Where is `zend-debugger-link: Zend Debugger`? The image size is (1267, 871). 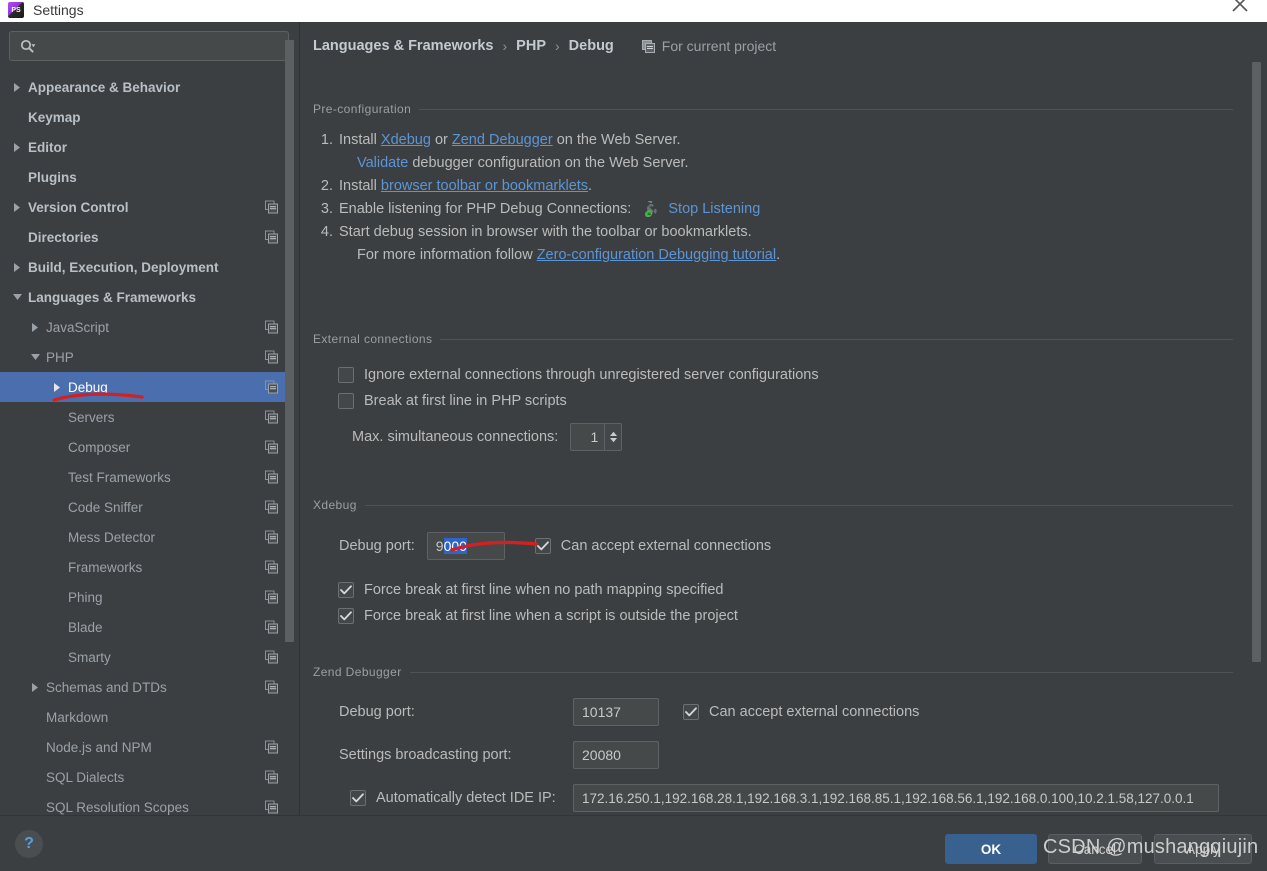 zend-debugger-link: Zend Debugger is located at coordinates (502, 140).